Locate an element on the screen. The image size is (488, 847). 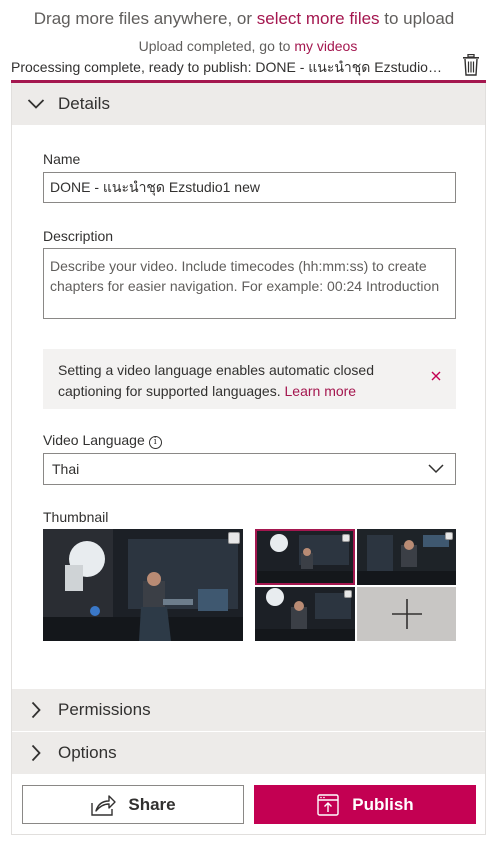
share-icon is located at coordinates (104, 805).